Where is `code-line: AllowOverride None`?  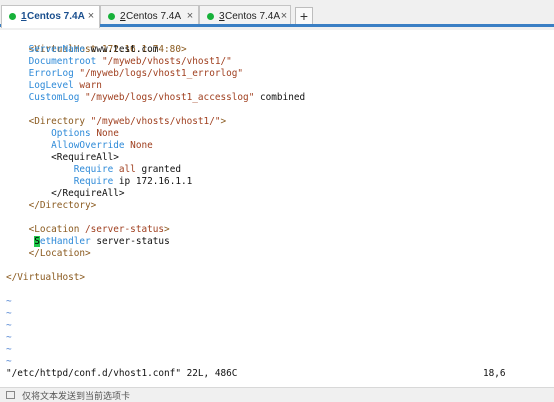 code-line: AllowOverride None is located at coordinates (79, 146).